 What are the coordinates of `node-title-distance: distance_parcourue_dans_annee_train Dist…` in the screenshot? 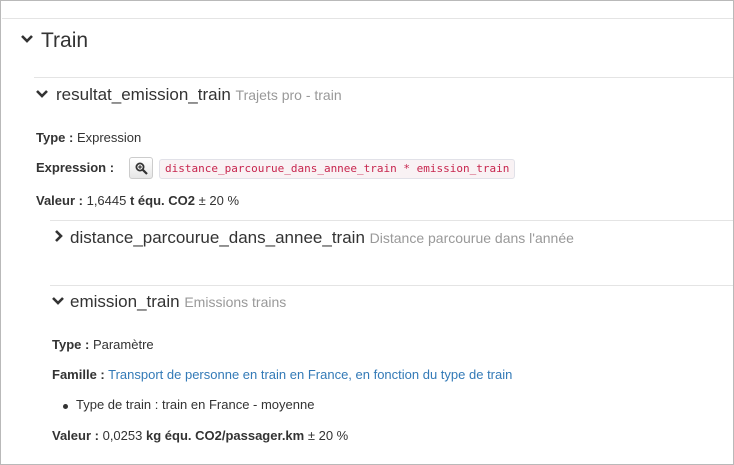 It's located at (322, 238).